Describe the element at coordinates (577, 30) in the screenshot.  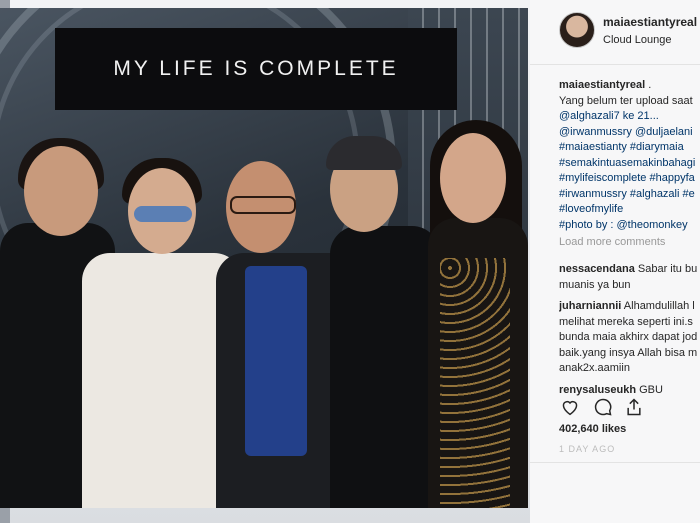
I see `avatar` at that location.